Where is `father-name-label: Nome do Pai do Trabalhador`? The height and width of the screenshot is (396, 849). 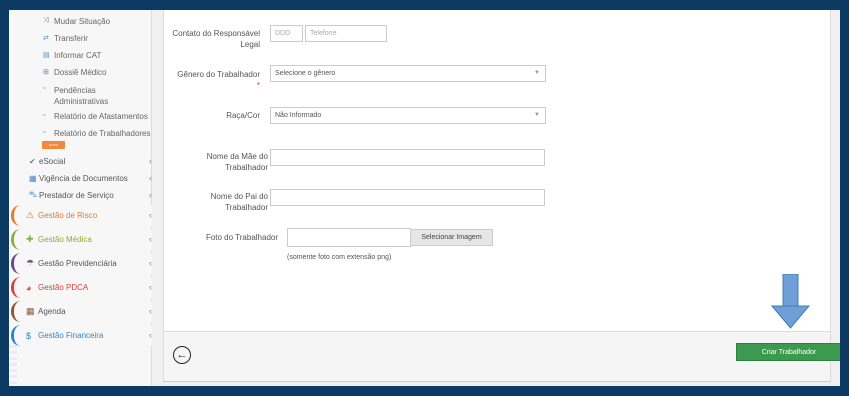
father-name-label: Nome do Pai do Trabalhador is located at coordinates (239, 202).